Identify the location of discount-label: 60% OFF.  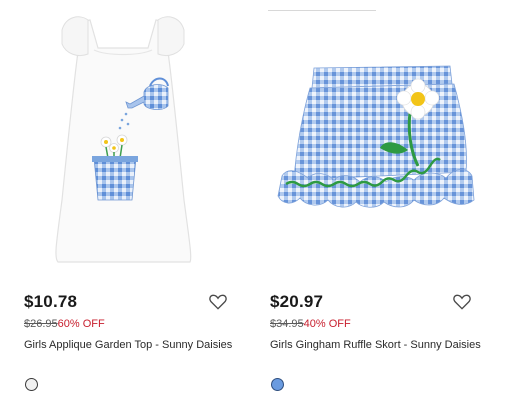
(81, 324).